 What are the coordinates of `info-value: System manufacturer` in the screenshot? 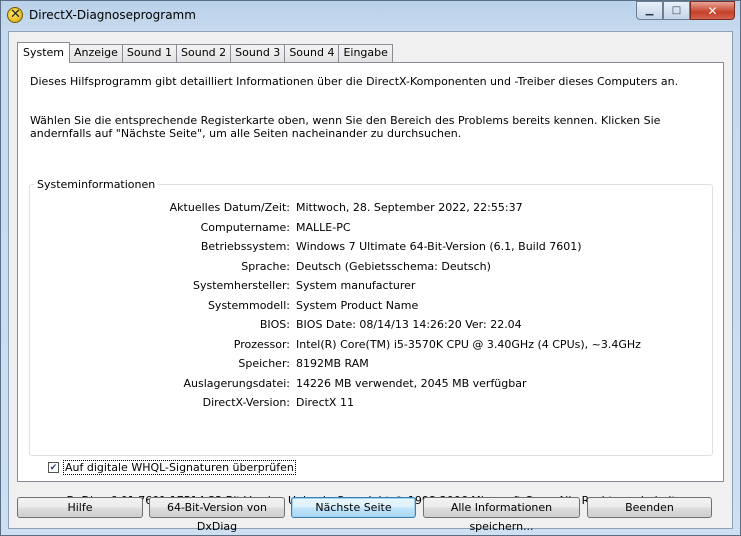 It's located at (356, 285).